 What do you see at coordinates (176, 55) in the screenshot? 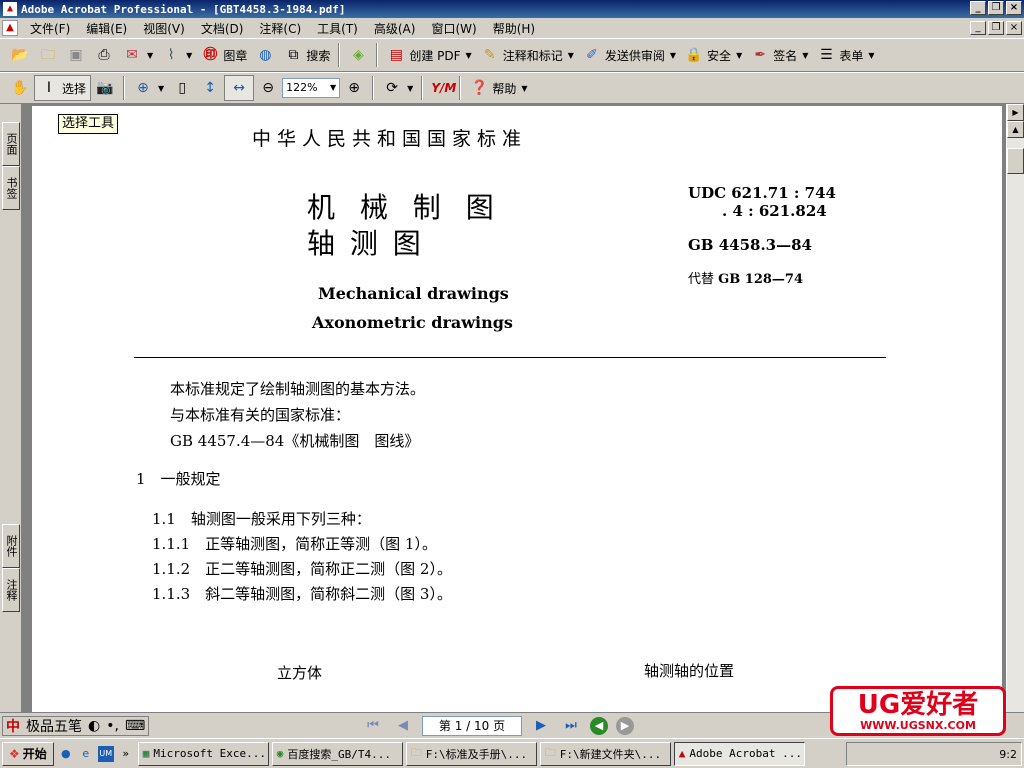
I see `attach-button: ⌇ ▼` at bounding box center [176, 55].